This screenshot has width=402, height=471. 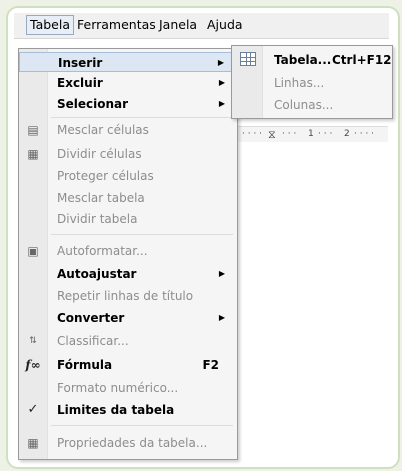 What do you see at coordinates (33, 443) in the screenshot?
I see `table-properties-icon: ▦` at bounding box center [33, 443].